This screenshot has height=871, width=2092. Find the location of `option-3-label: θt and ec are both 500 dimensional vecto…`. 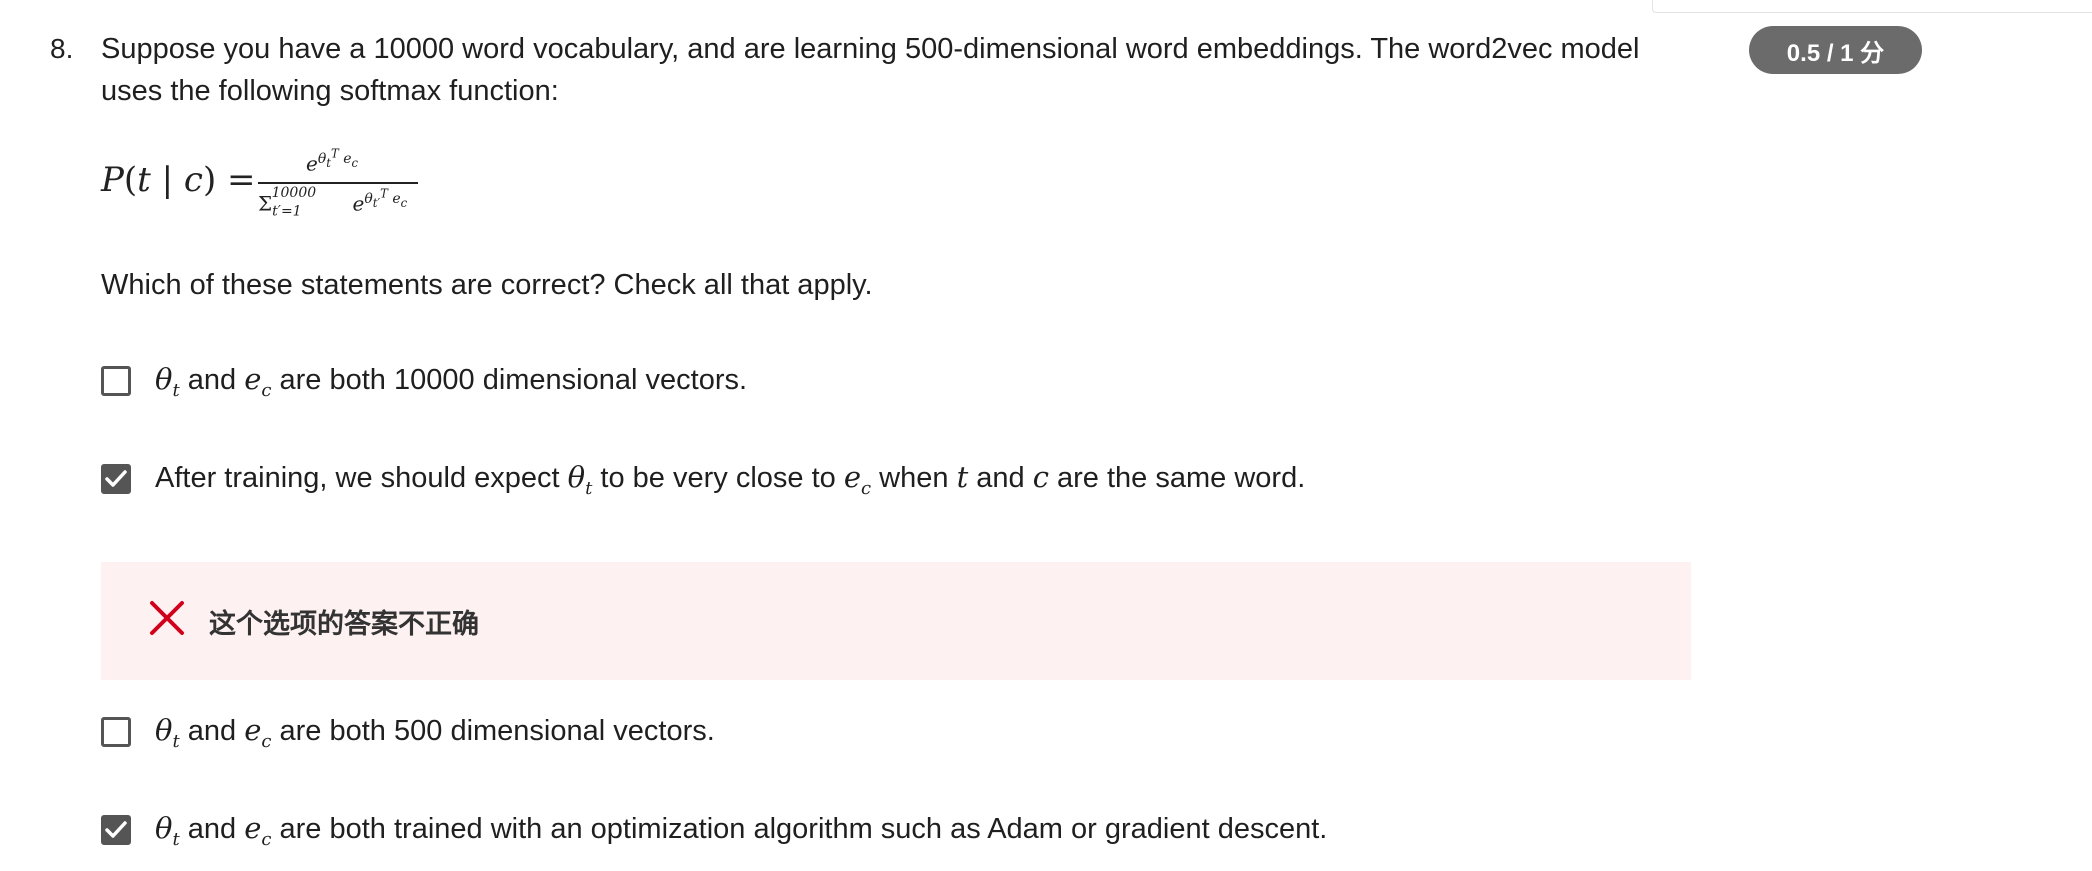

option-3-label: θt and ec are both 500 dimensional vecto… is located at coordinates (435, 732).